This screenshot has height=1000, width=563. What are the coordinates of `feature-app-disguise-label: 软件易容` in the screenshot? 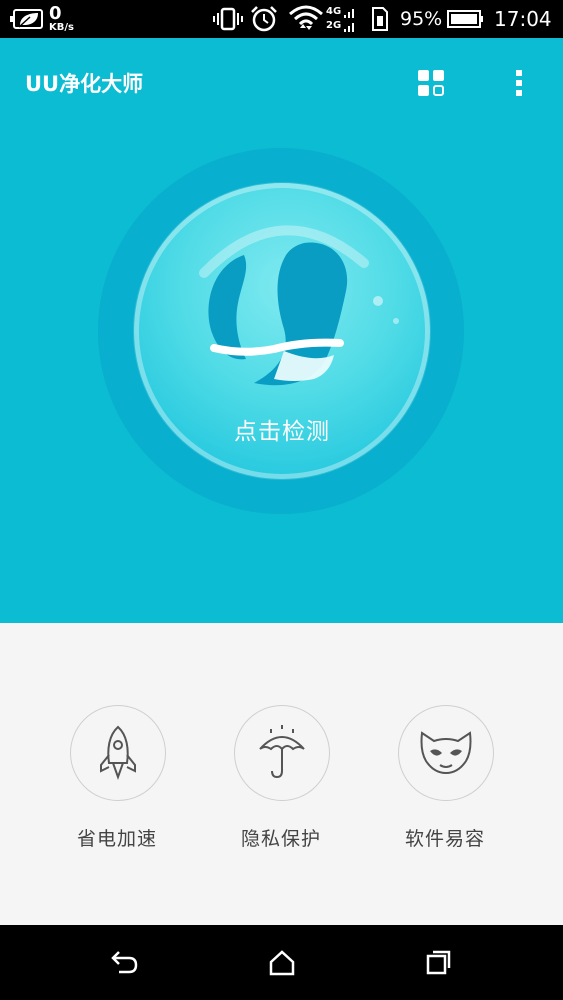 It's located at (444, 839).